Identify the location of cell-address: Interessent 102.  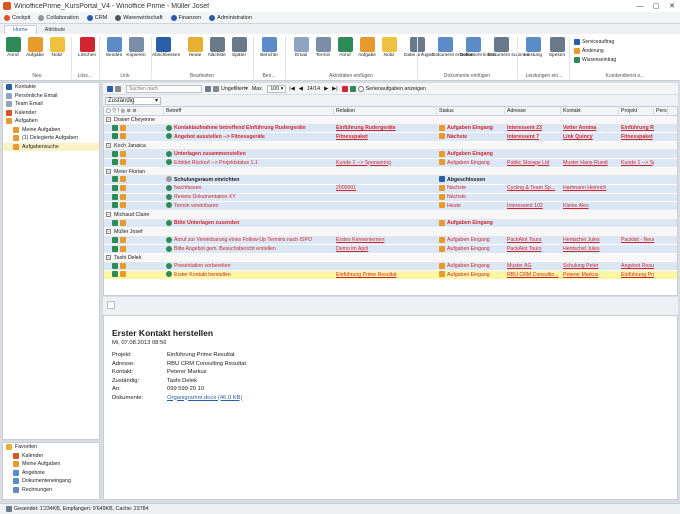
(533, 206).